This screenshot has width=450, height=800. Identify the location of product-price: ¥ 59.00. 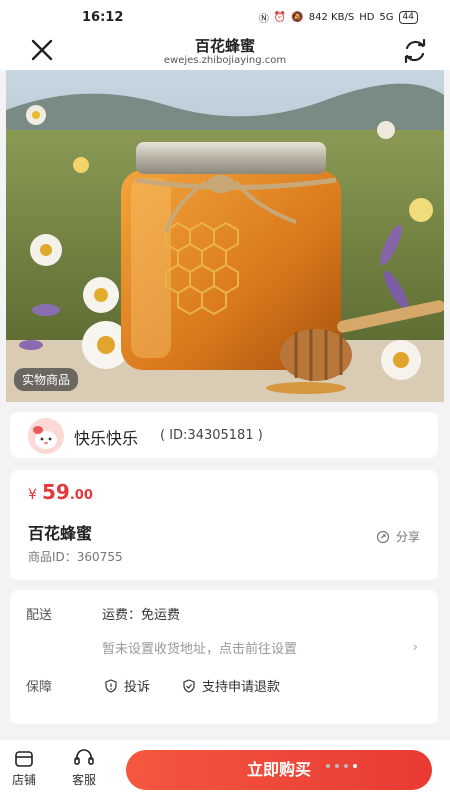
(60, 492).